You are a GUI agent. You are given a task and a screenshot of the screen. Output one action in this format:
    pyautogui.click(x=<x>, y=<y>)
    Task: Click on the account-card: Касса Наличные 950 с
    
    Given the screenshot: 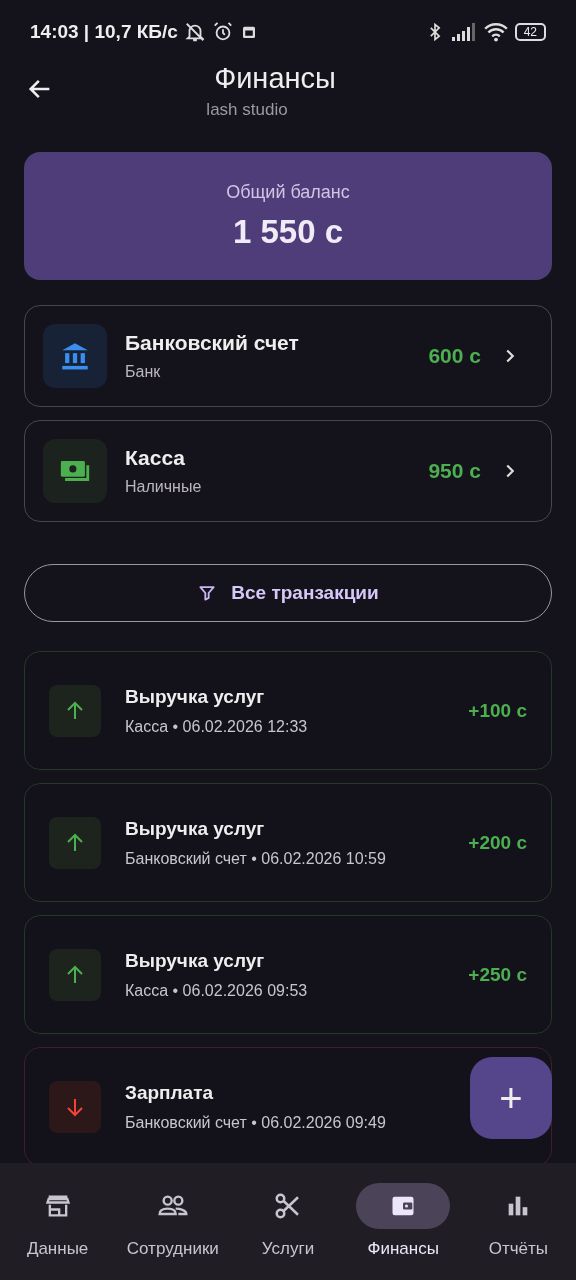 What is the action you would take?
    pyautogui.click(x=288, y=471)
    